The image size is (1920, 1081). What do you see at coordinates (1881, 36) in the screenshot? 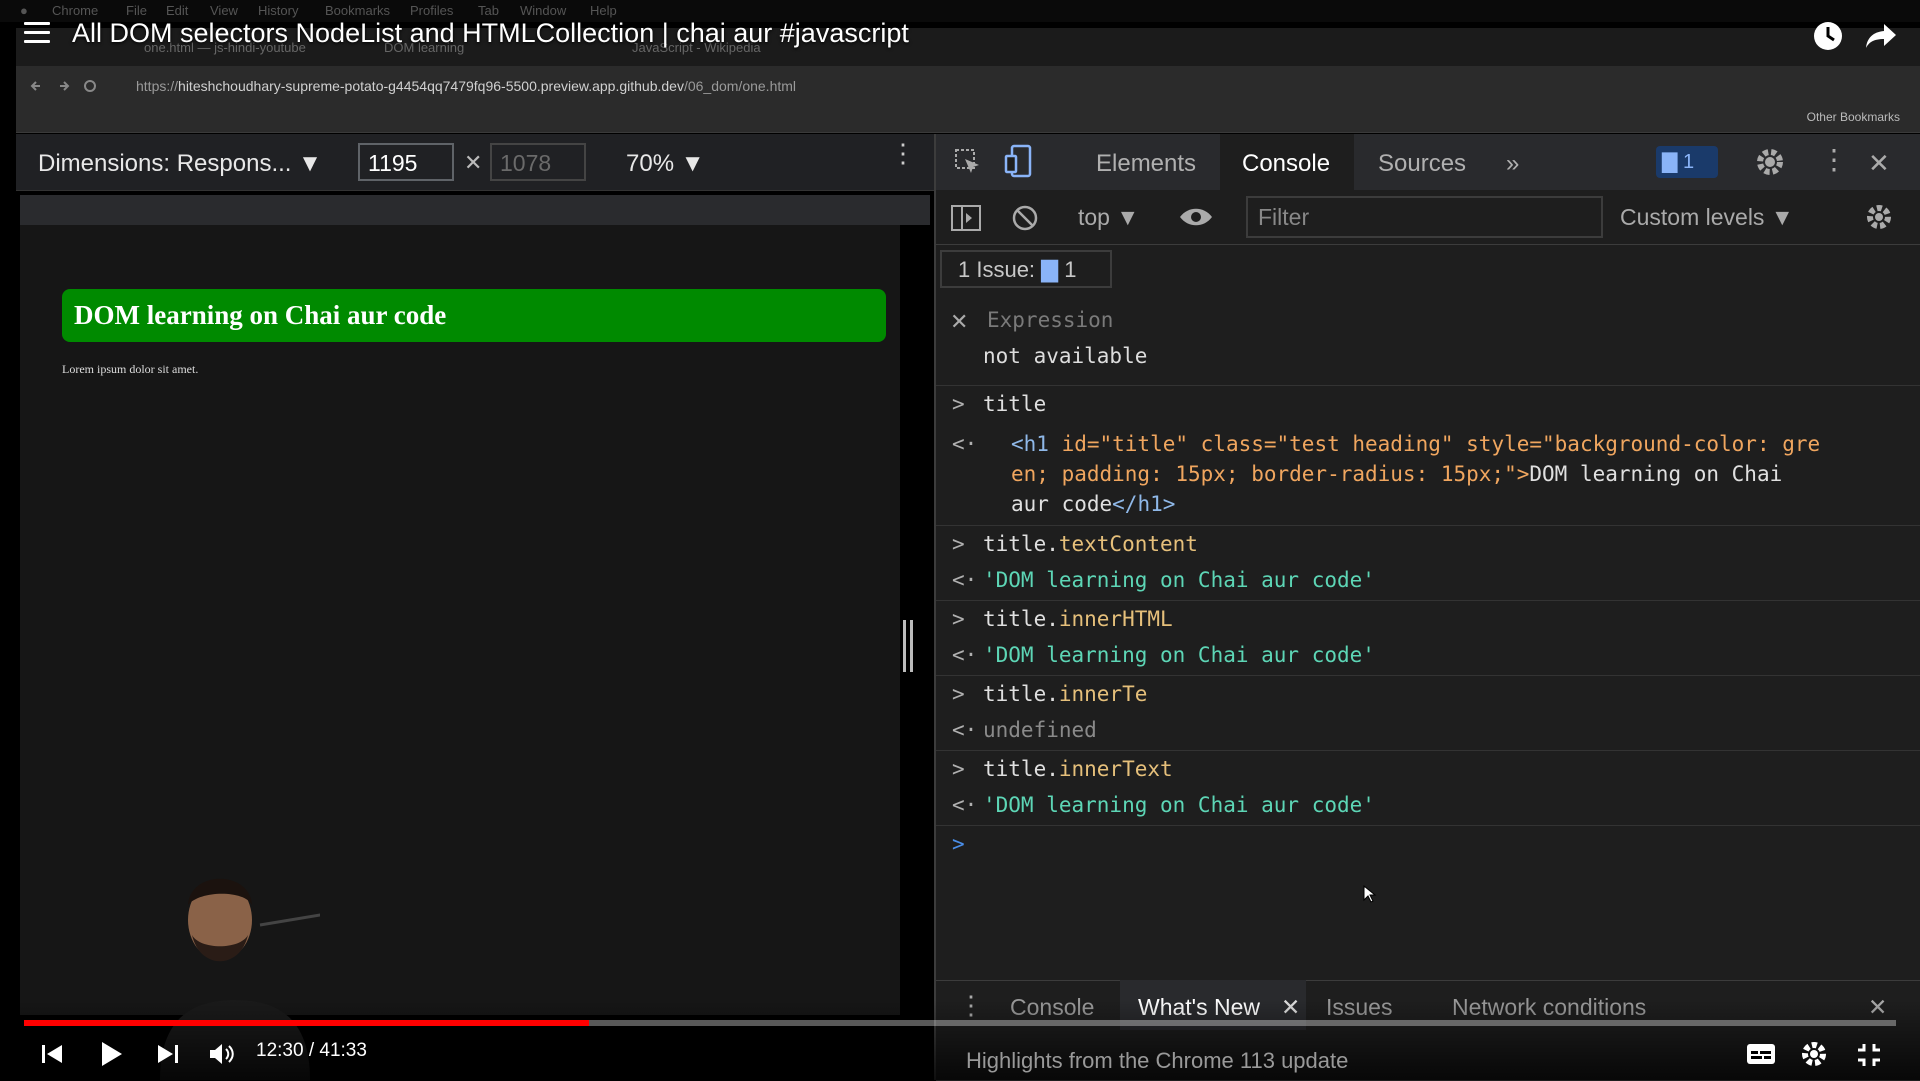
I see `share-icon` at bounding box center [1881, 36].